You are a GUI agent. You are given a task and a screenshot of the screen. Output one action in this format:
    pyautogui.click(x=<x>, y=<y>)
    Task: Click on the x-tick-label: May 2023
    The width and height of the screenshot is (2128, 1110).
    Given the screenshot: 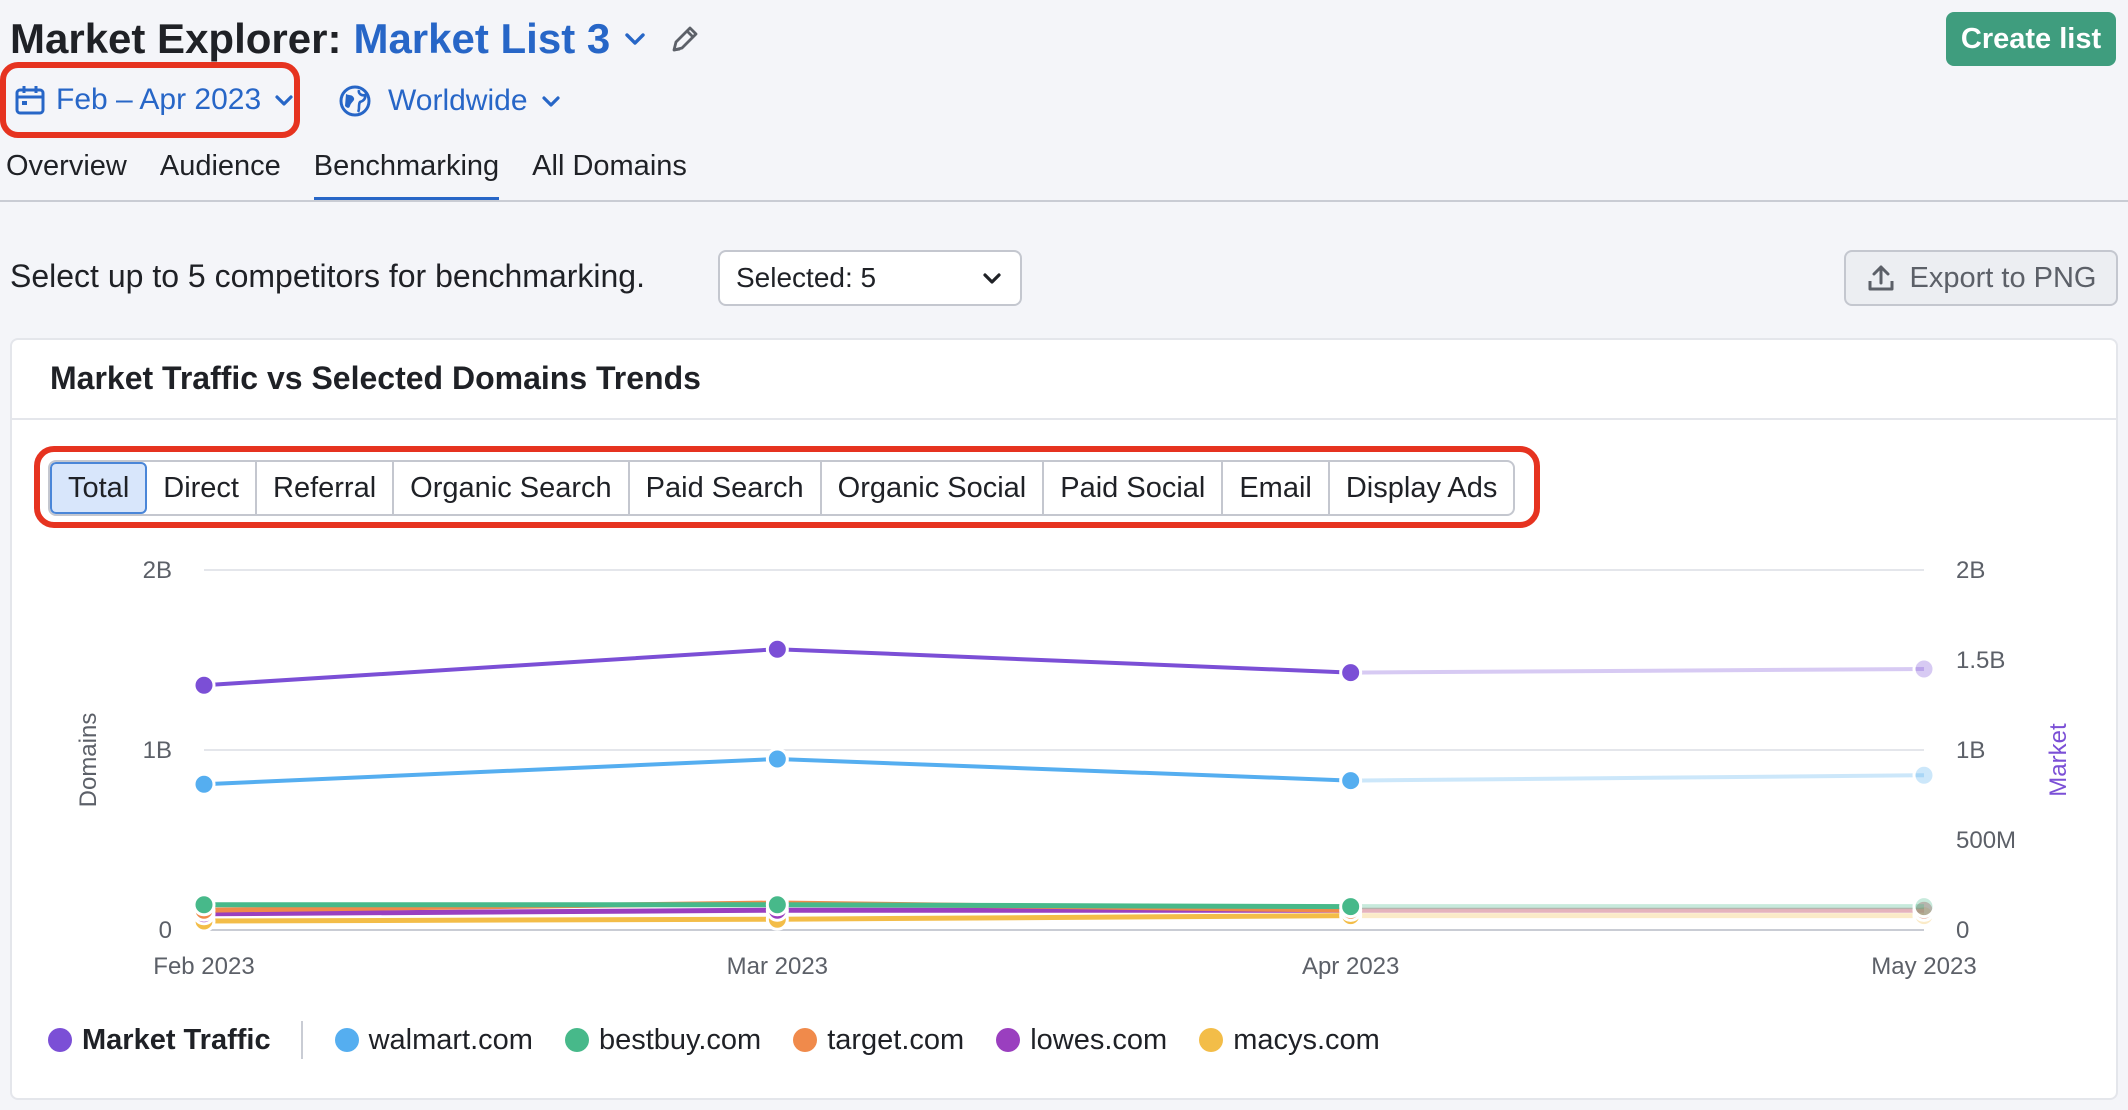 What is the action you would take?
    pyautogui.click(x=1923, y=966)
    